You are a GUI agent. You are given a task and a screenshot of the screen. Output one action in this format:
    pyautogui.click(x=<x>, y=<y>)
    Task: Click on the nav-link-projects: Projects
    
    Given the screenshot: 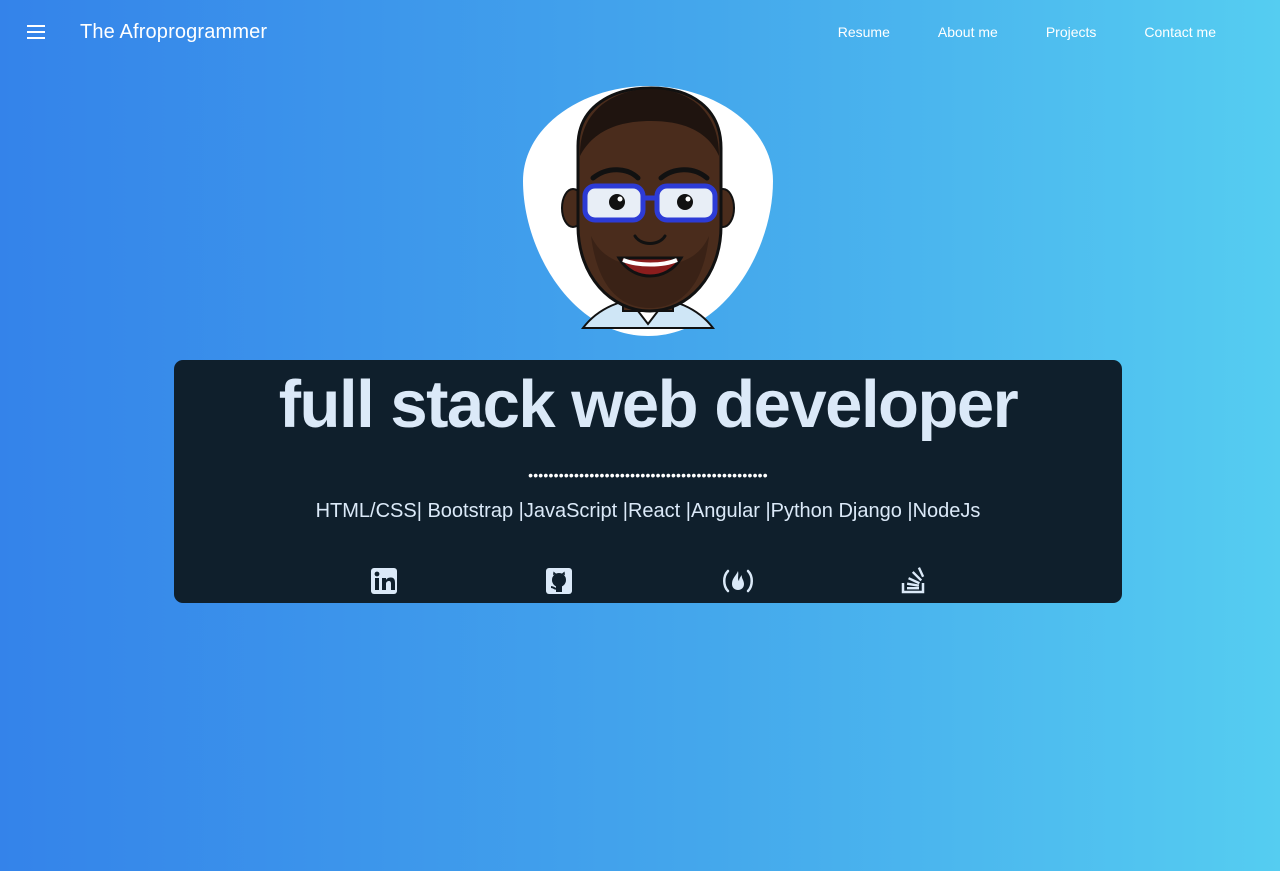 What is the action you would take?
    pyautogui.click(x=1071, y=32)
    